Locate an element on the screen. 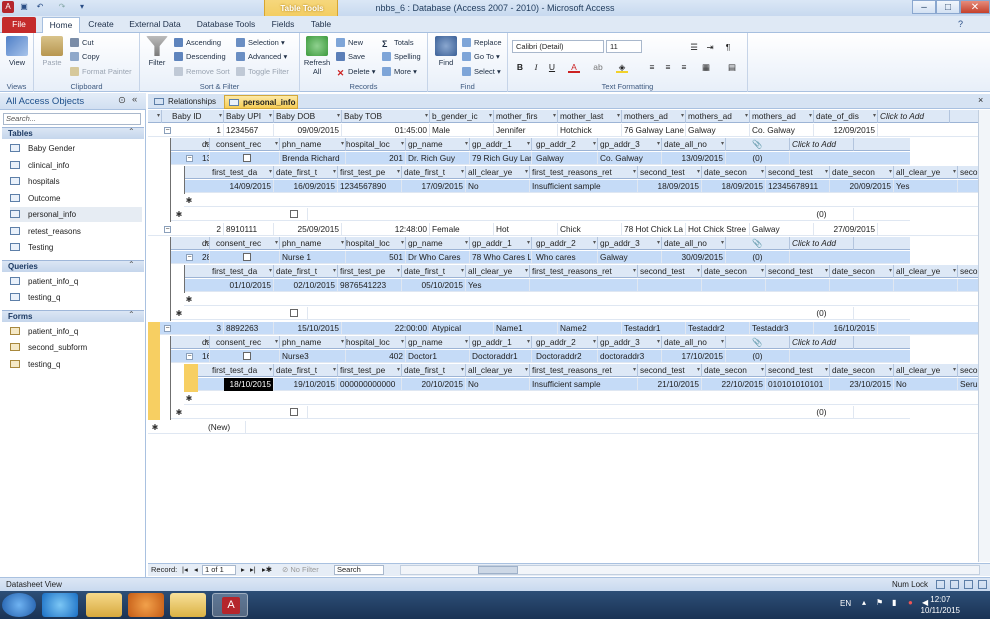 The image size is (990, 619). table-cell: 28/09/2015 is located at coordinates (205, 257).